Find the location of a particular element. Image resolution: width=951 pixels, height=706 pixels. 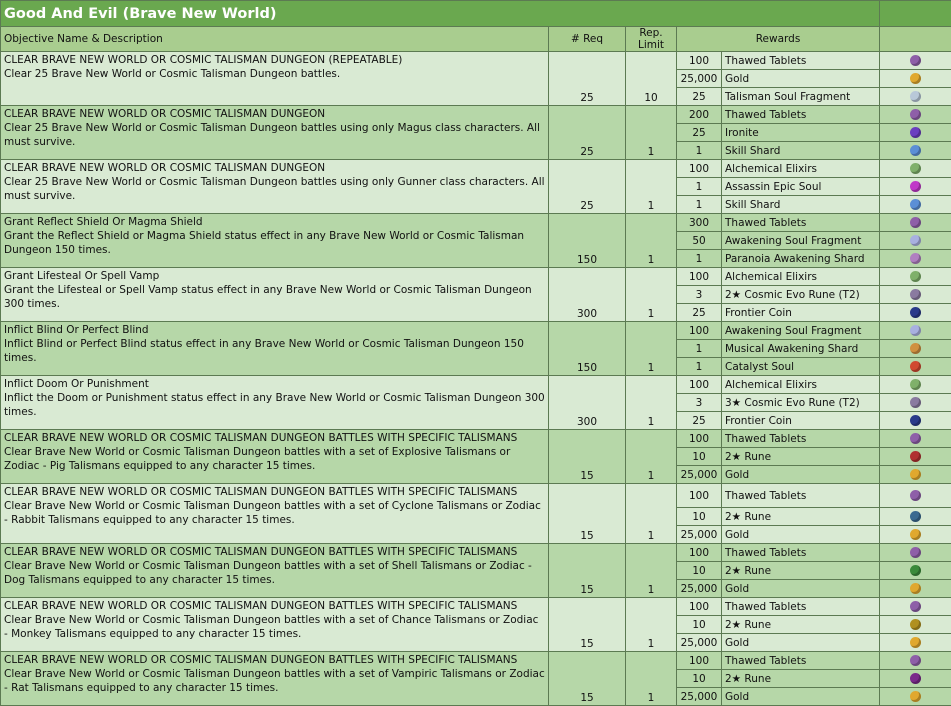

req-count: 25 is located at coordinates (587, 79).